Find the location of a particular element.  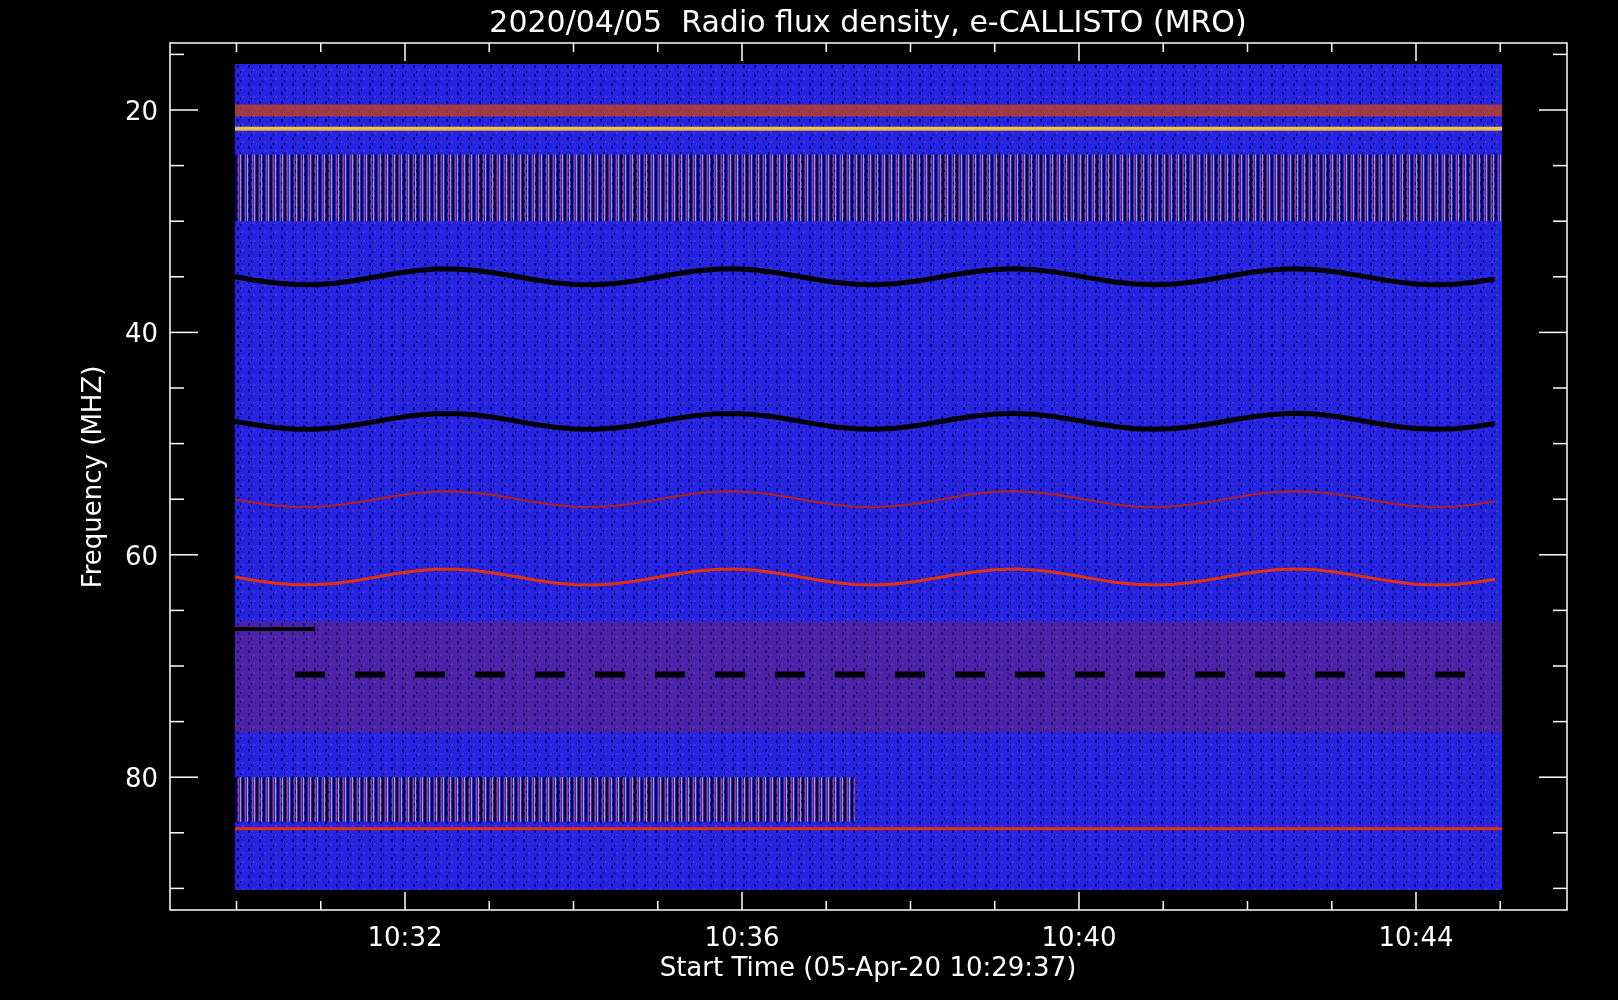

tick-label: 10:40 is located at coordinates (1079, 937).